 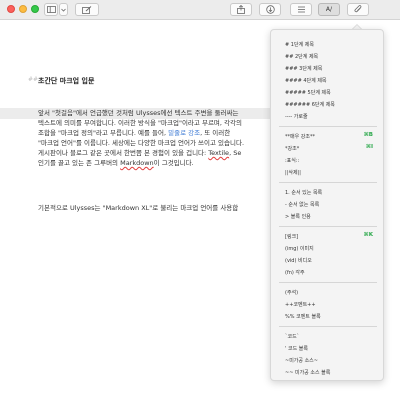 What do you see at coordinates (66, 81) in the screenshot?
I see `heading-text: 초간단 마크업 입문` at bounding box center [66, 81].